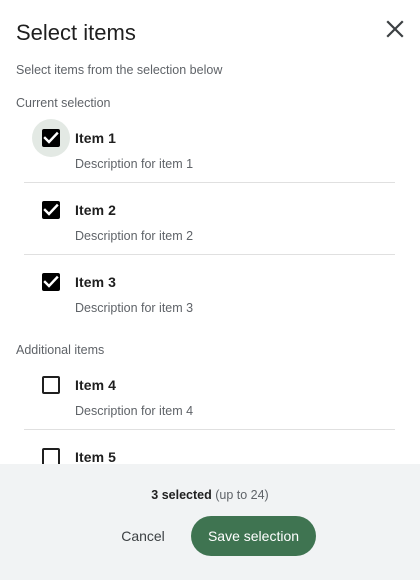 This screenshot has height=580, width=420. What do you see at coordinates (96, 282) in the screenshot?
I see `item-label: Item 3` at bounding box center [96, 282].